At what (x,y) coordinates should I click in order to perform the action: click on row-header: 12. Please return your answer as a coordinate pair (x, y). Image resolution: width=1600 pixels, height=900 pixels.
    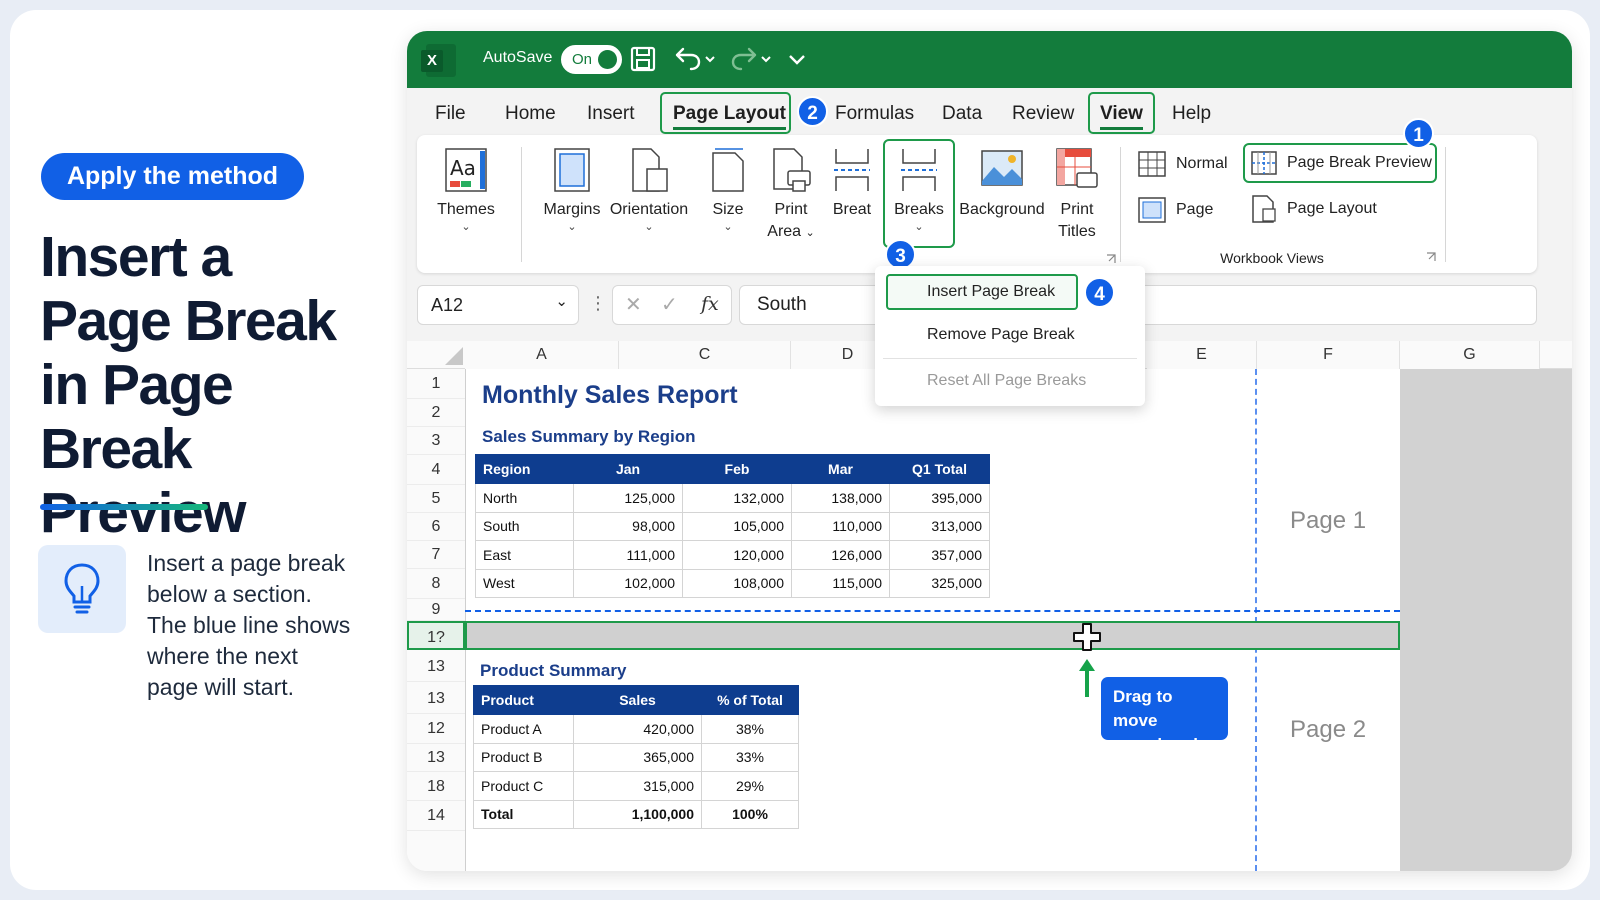
    Looking at the image, I should click on (436, 729).